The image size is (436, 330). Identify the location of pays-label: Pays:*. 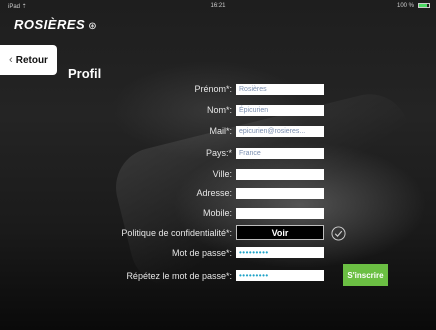
(218, 153).